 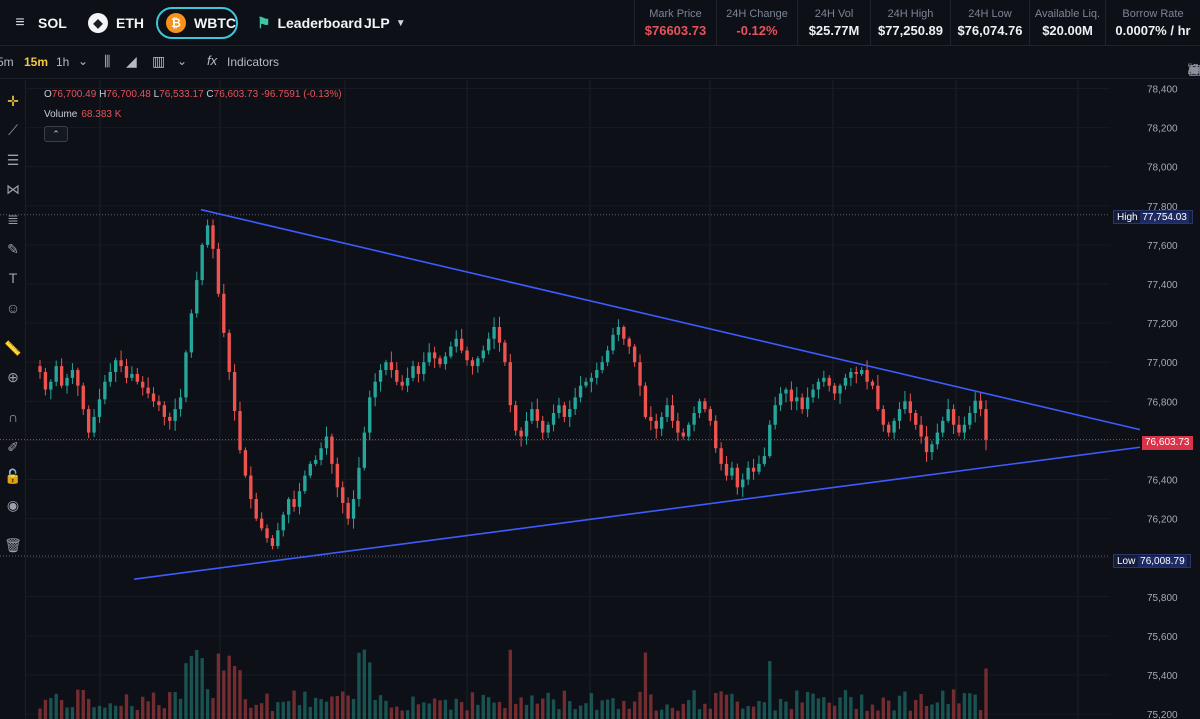 What do you see at coordinates (158, 61) in the screenshot?
I see `bars-icon: ▥` at bounding box center [158, 61].